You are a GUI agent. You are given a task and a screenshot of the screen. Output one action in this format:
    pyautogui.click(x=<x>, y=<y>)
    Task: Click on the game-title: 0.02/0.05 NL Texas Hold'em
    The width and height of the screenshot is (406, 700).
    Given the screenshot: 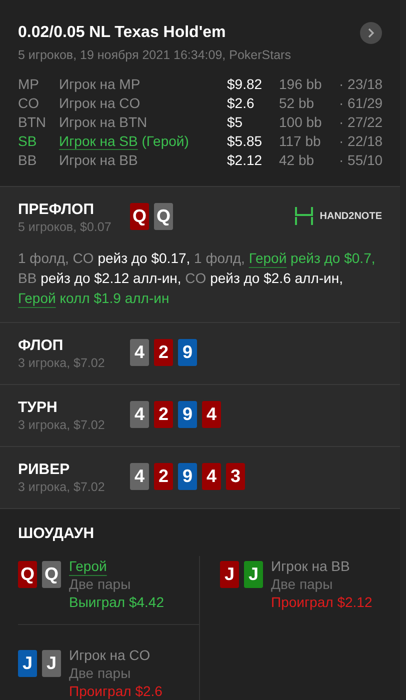 What is the action you would take?
    pyautogui.click(x=122, y=33)
    